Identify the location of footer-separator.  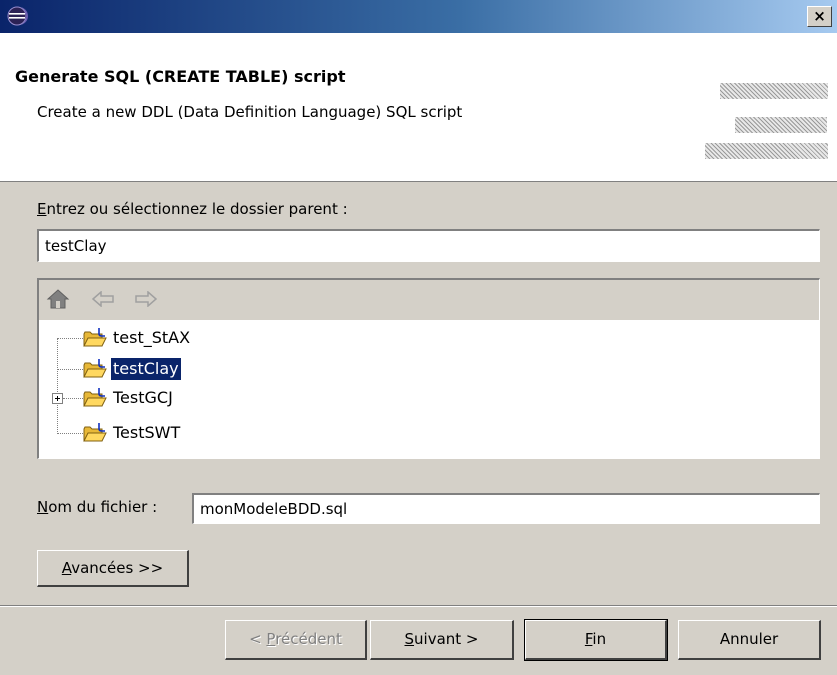
(418, 606).